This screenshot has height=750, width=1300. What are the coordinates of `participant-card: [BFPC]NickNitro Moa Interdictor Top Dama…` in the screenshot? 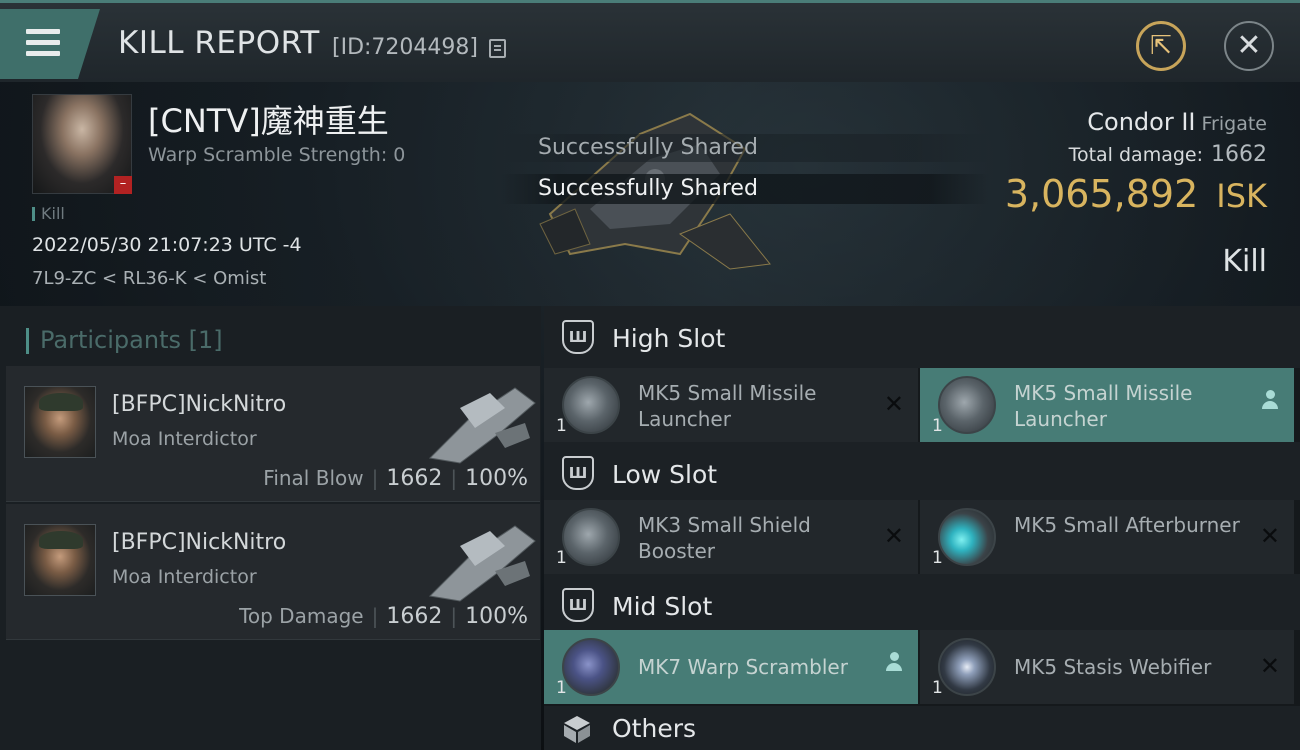 It's located at (273, 572).